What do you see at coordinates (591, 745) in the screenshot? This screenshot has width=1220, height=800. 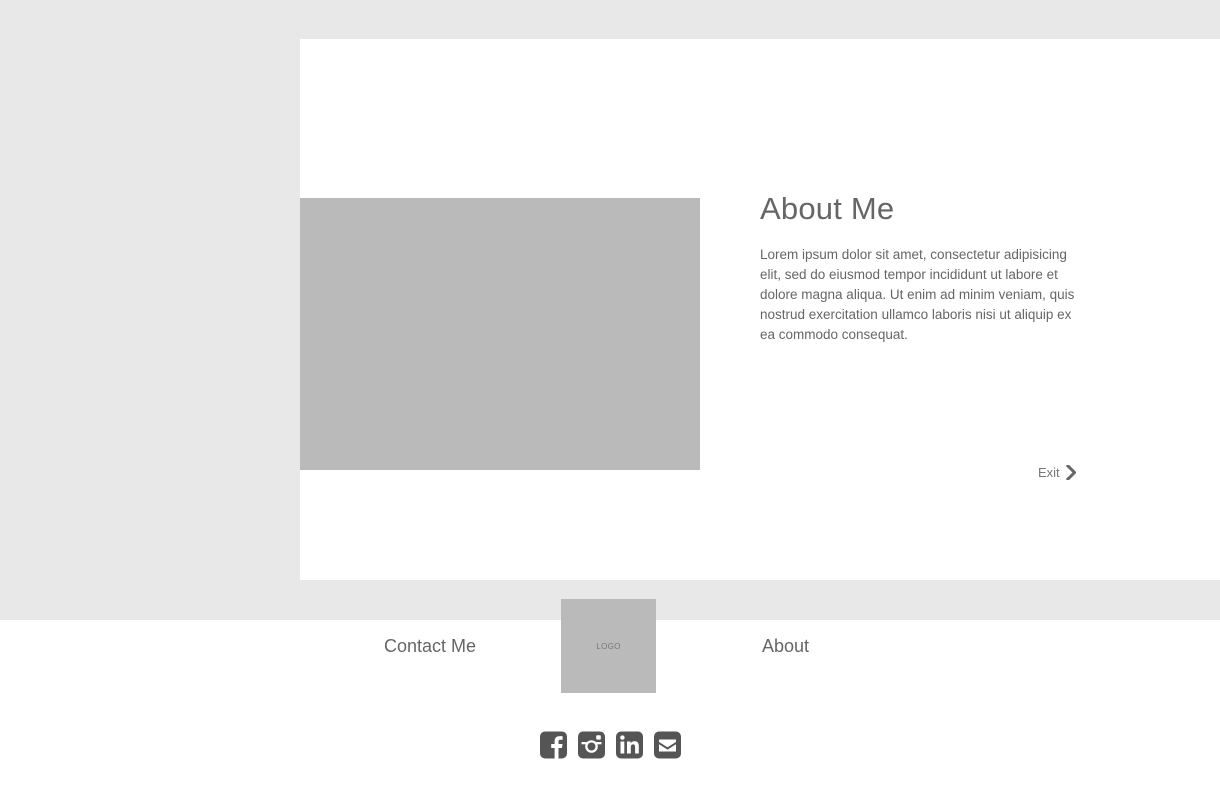 I see `instagram-icon` at bounding box center [591, 745].